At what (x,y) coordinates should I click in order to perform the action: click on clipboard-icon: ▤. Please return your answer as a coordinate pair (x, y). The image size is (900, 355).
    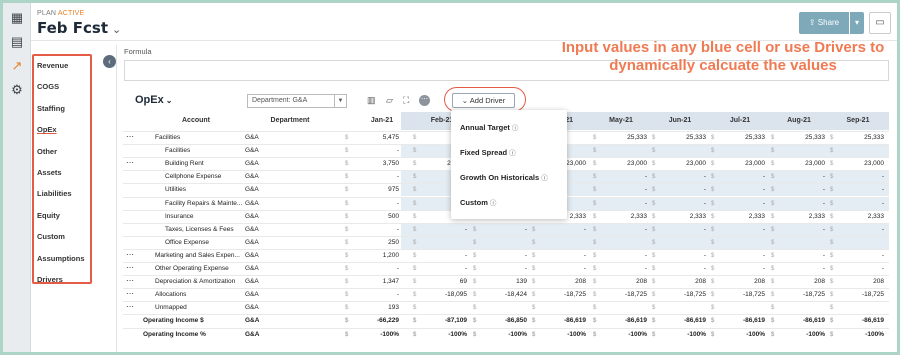
    Looking at the image, I should click on (17, 42).